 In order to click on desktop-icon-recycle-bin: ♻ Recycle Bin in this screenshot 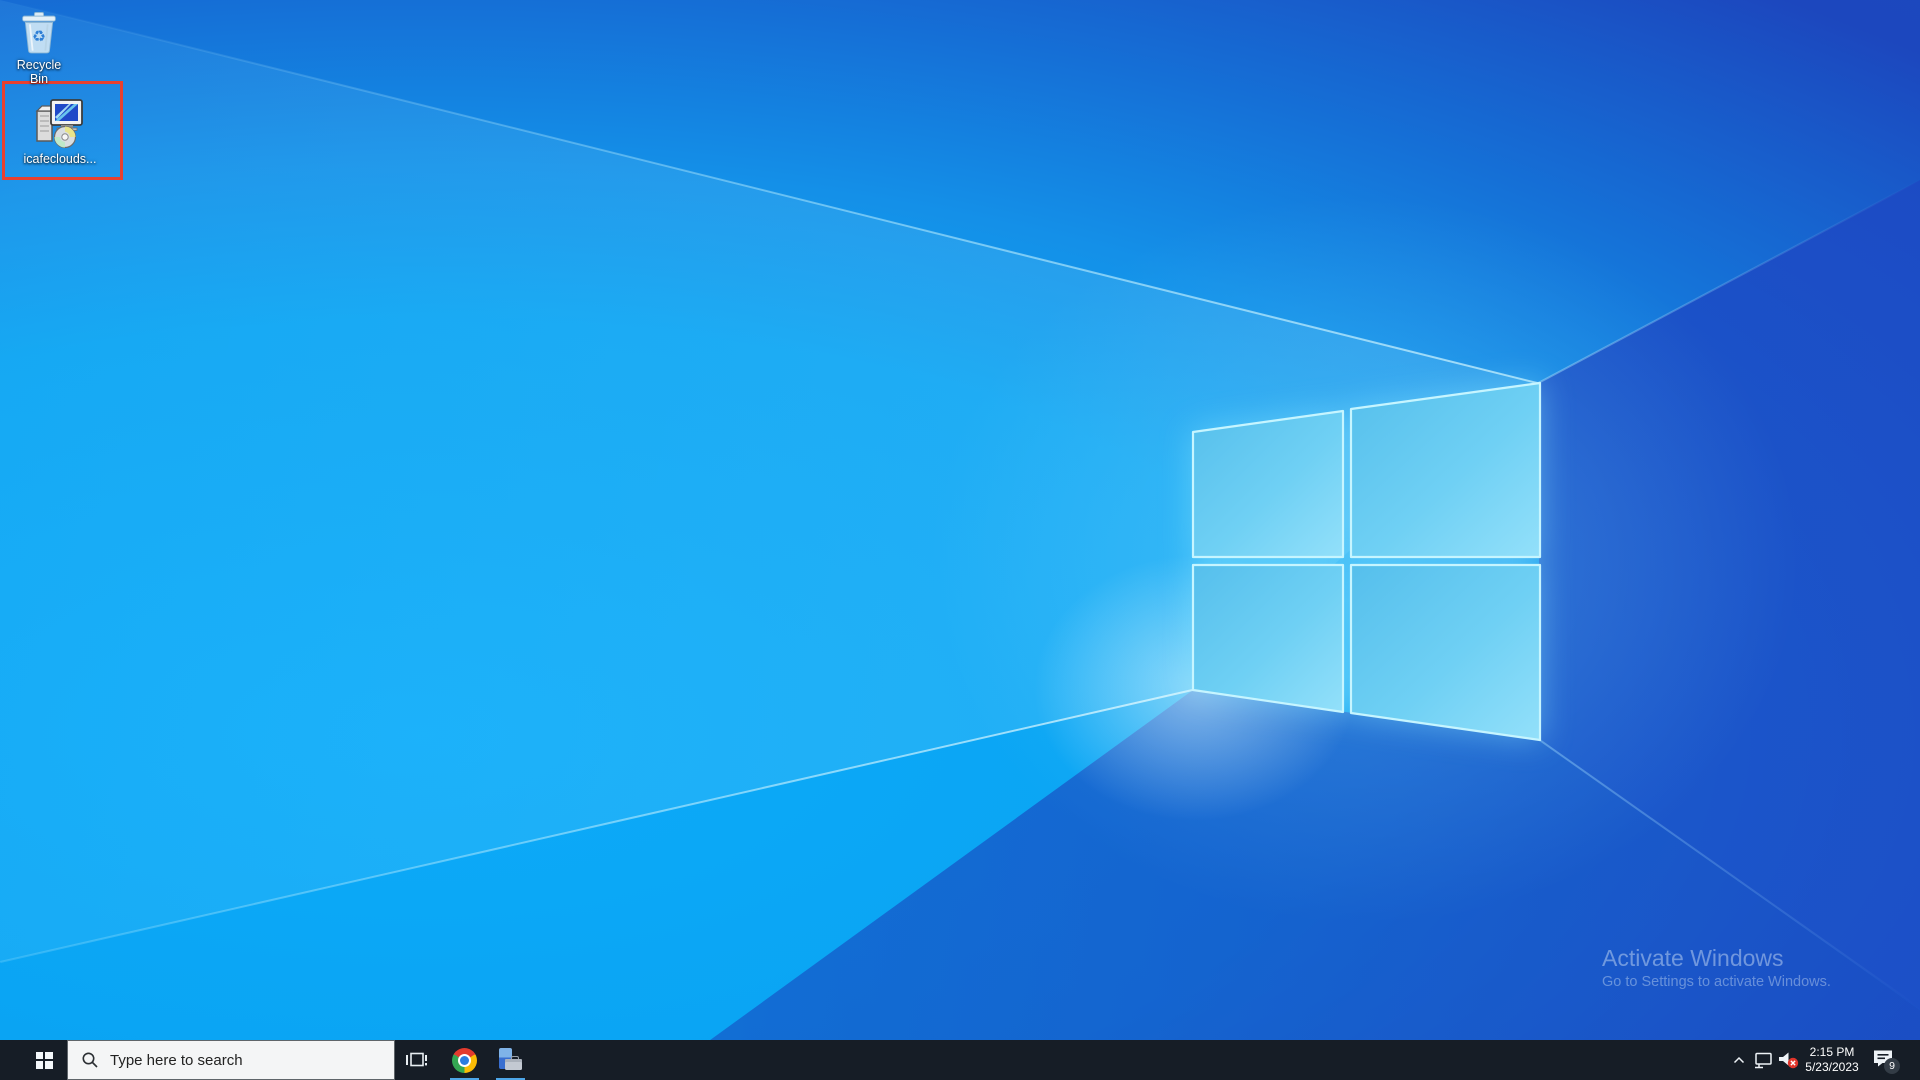, I will do `click(39, 48)`.